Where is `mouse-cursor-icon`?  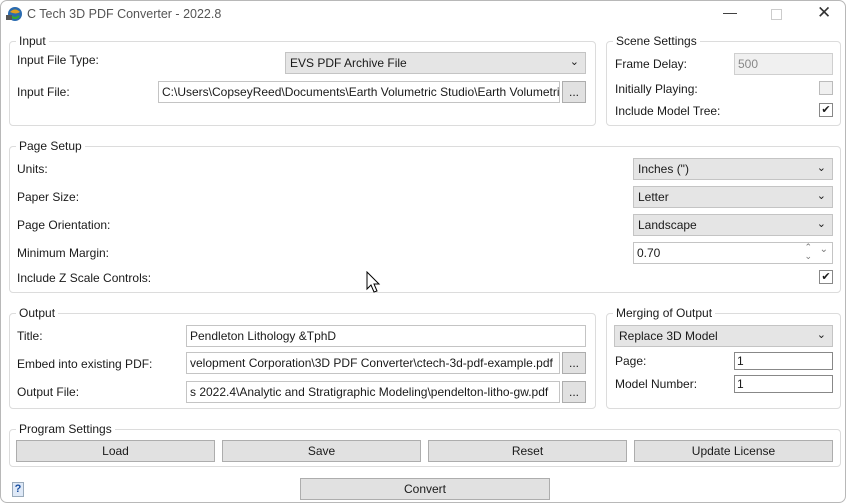
mouse-cursor-icon is located at coordinates (373, 282).